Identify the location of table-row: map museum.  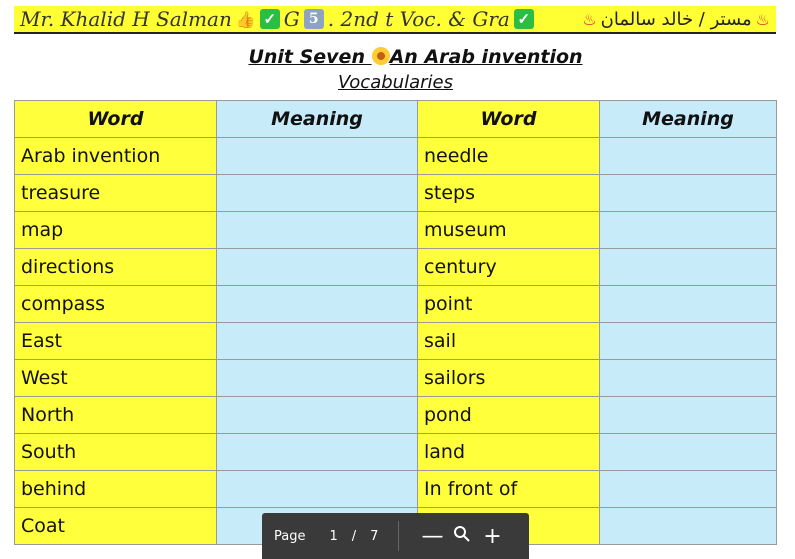
(395, 230).